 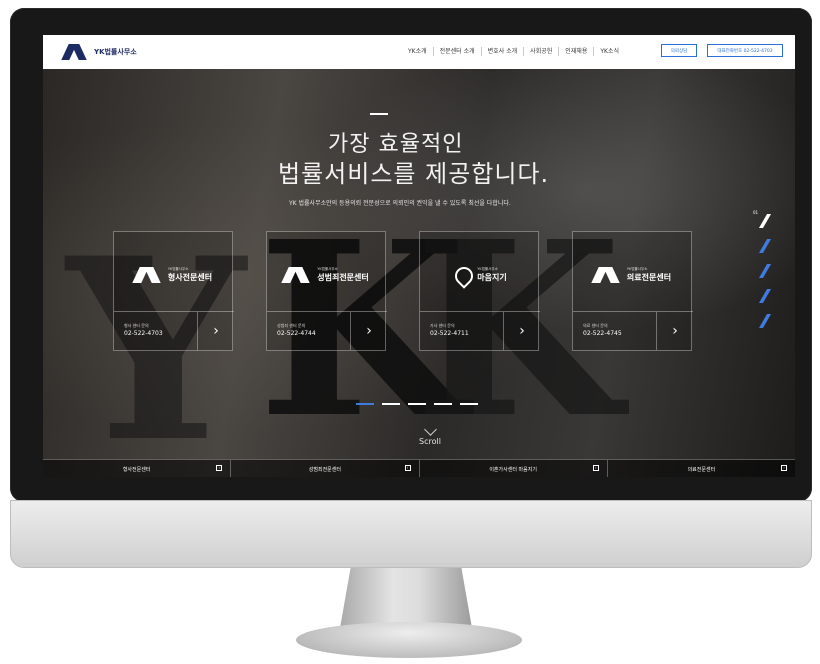 What do you see at coordinates (480, 330) in the screenshot?
I see `card-contact: 가사 센터 문의 02-522-4711 ›` at bounding box center [480, 330].